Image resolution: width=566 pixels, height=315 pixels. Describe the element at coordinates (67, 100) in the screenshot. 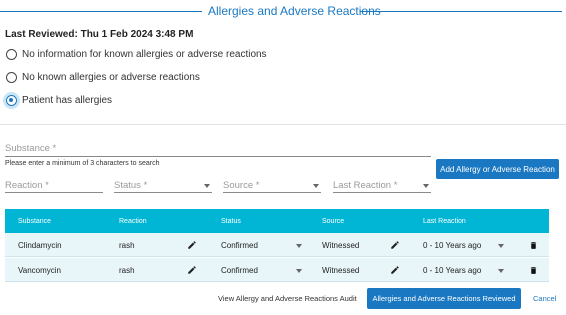

I see `radio-label: Patient has allergies` at that location.